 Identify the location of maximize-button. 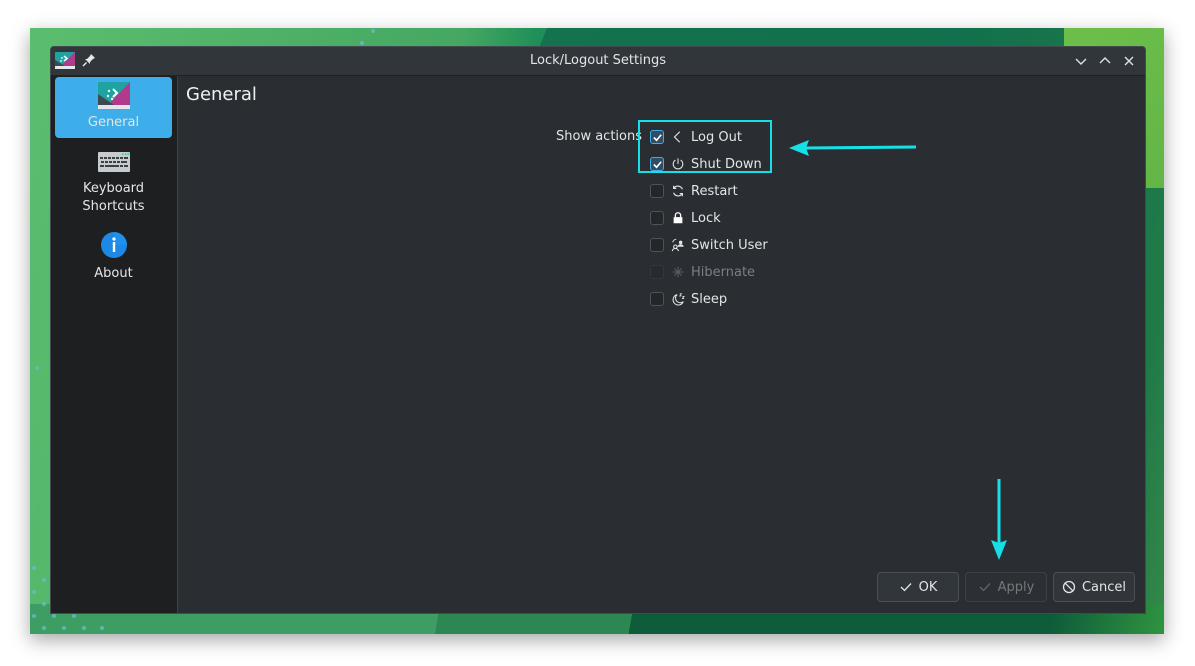
(1105, 61).